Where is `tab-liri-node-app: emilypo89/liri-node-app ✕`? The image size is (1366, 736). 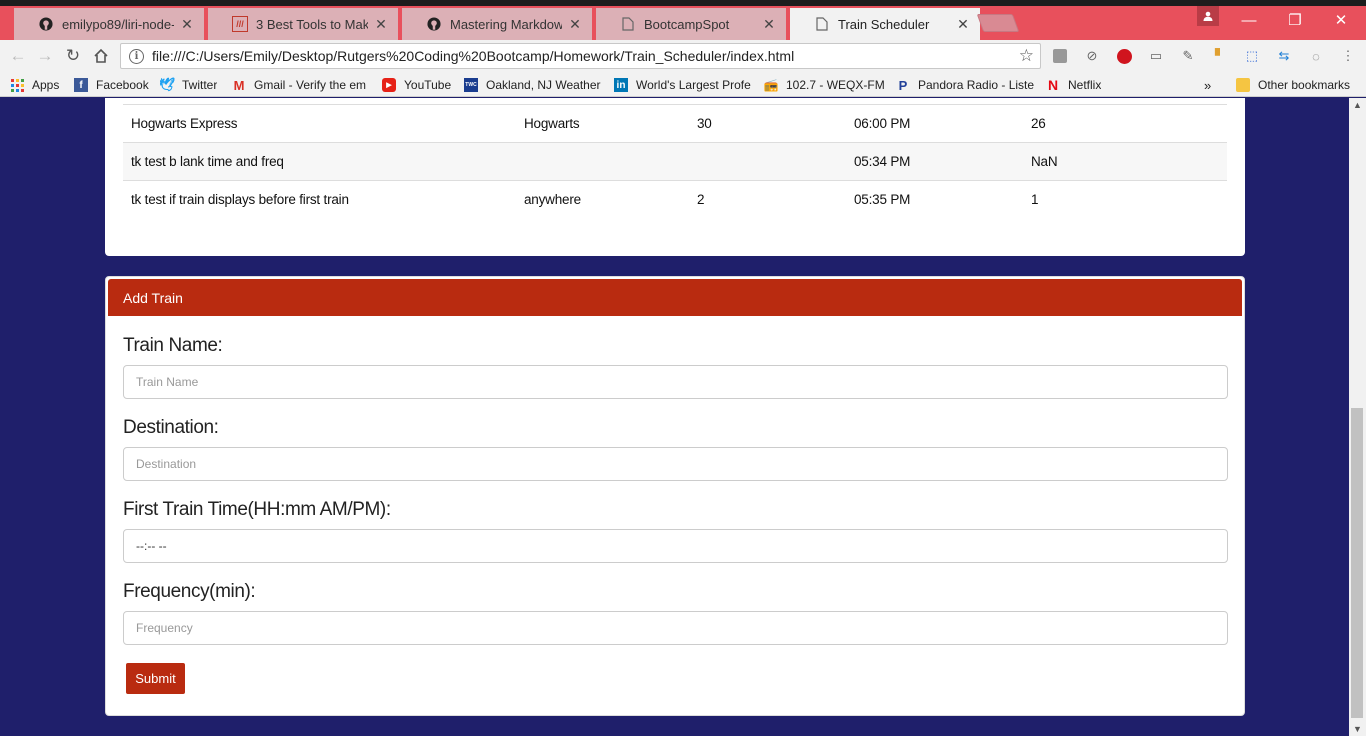 tab-liri-node-app: emilypo89/liri-node-app ✕ is located at coordinates (109, 24).